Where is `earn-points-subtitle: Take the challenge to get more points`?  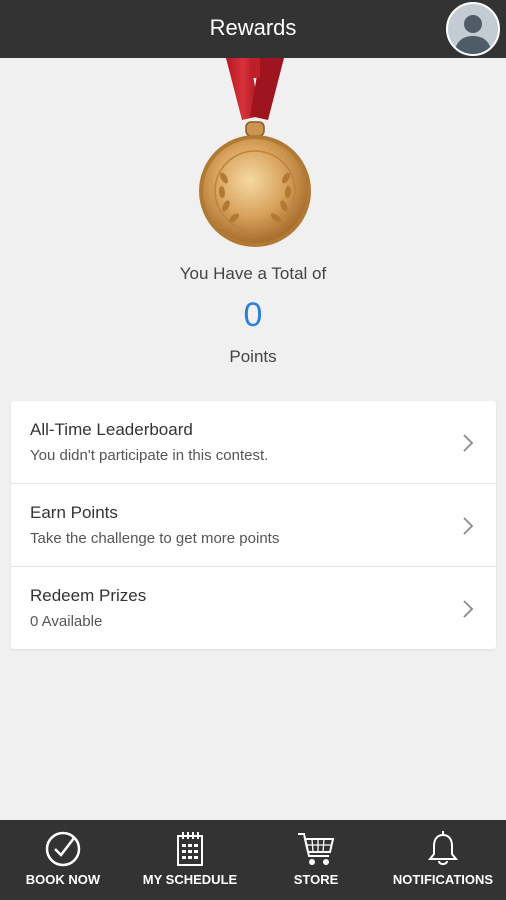 earn-points-subtitle: Take the challenge to get more points is located at coordinates (155, 538).